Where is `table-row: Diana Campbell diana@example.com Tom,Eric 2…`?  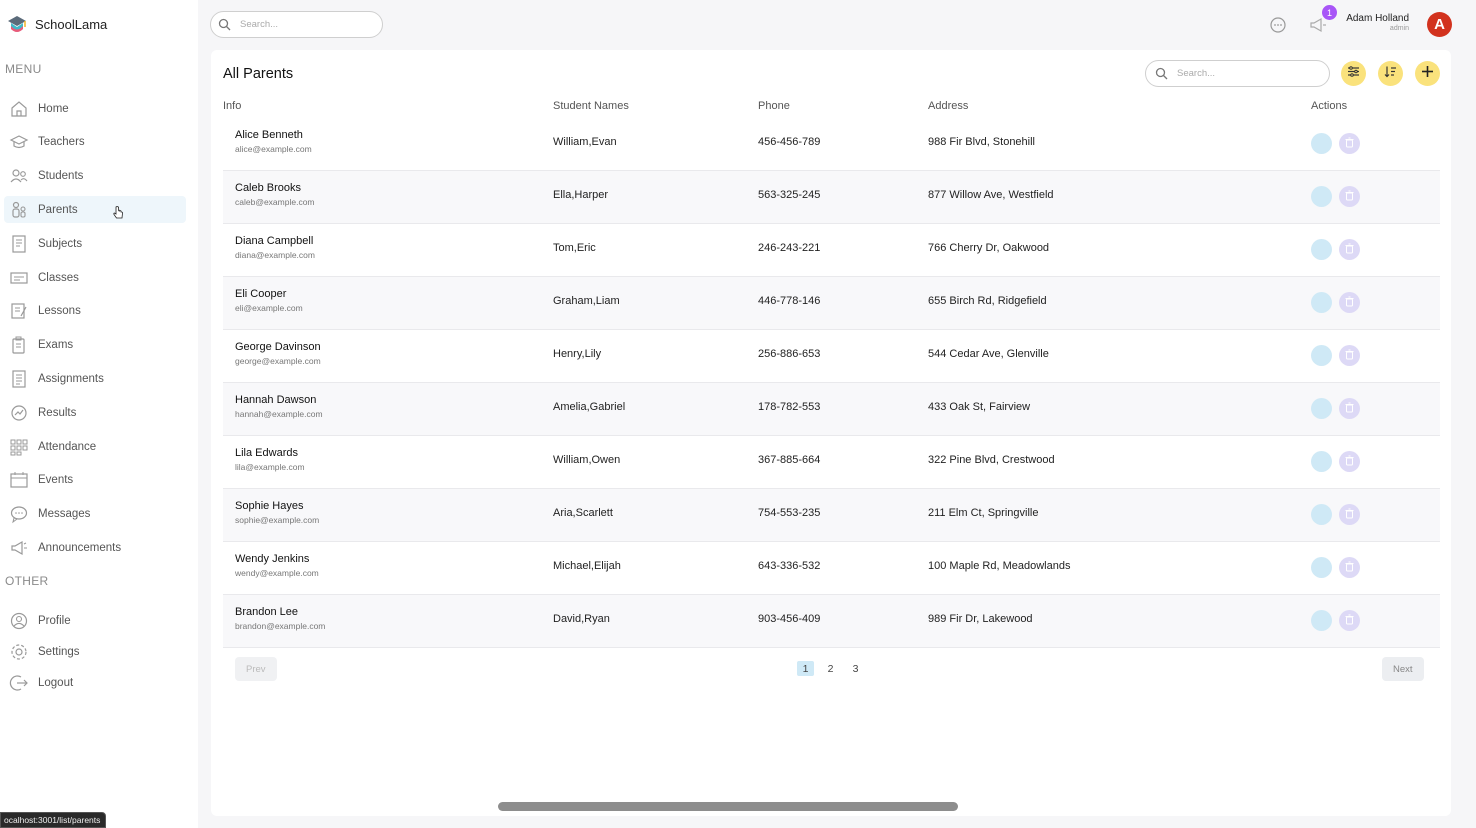
table-row: Diana Campbell diana@example.com Tom,Eric 2… is located at coordinates (831, 250).